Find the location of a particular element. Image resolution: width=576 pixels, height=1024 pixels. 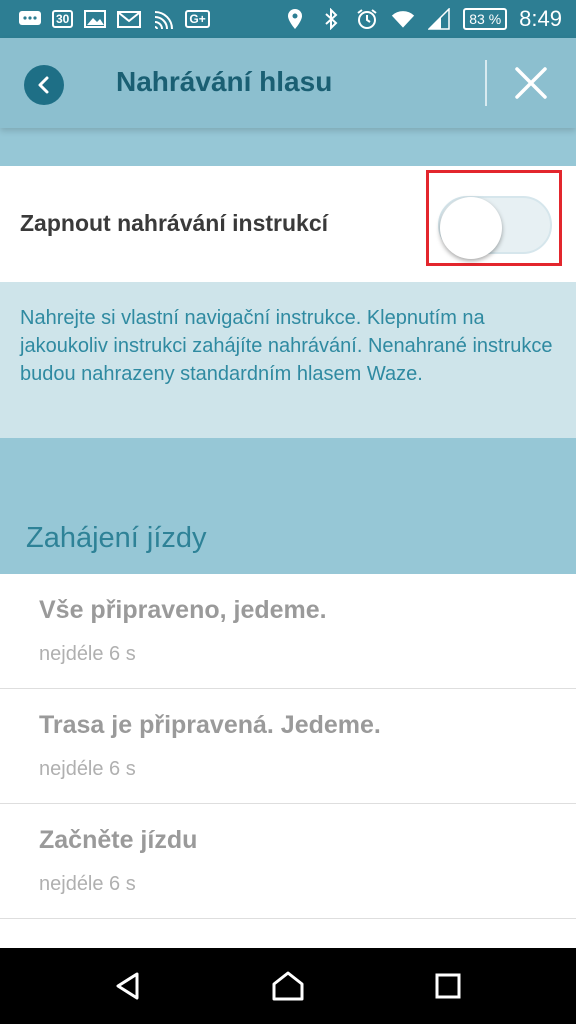

list-item-title: Trasa je připravená. Jedeme. is located at coordinates (210, 725).